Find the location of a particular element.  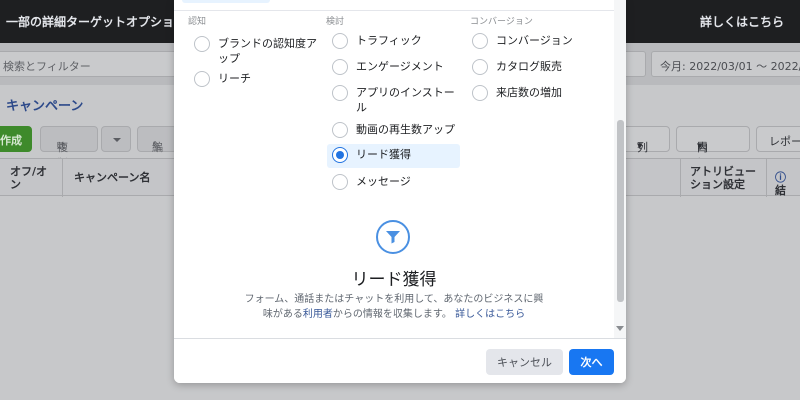

date-range-label: 今月: 2022/03/01 ～ 2022/03 is located at coordinates (730, 66).